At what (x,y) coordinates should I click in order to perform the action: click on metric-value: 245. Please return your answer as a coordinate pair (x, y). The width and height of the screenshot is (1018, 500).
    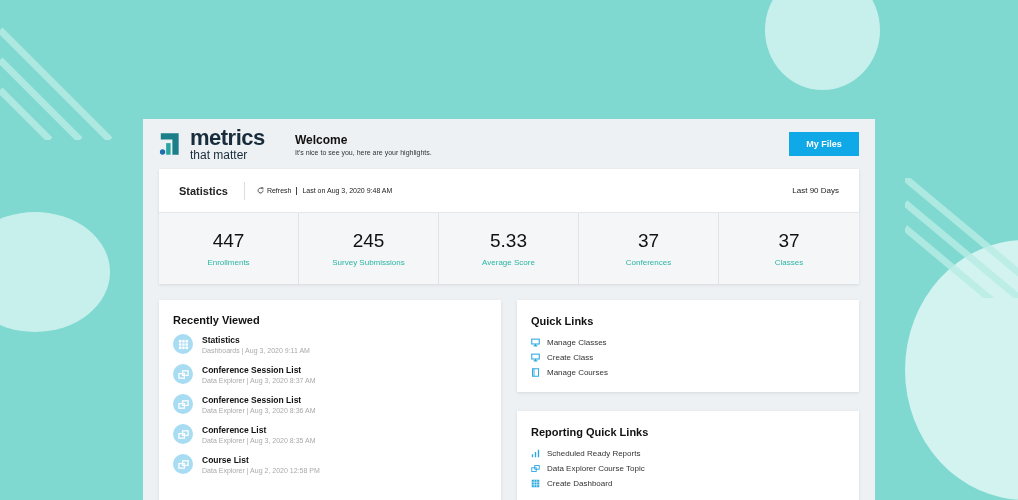
    Looking at the image, I should click on (368, 241).